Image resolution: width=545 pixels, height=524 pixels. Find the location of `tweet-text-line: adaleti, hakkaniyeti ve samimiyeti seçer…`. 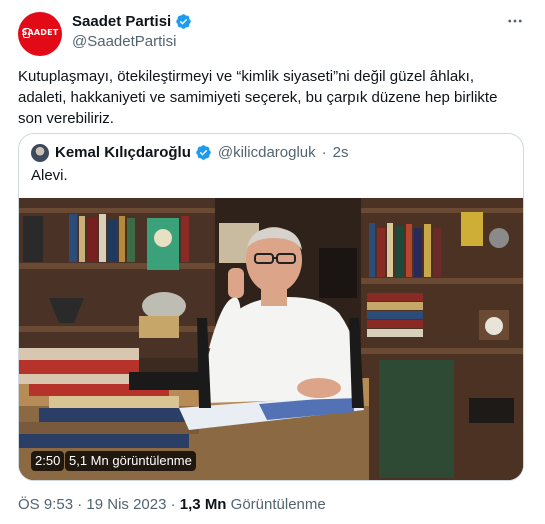

tweet-text-line: adaleti, hakkaniyeti ve samimiyeti seçer… is located at coordinates (258, 97).